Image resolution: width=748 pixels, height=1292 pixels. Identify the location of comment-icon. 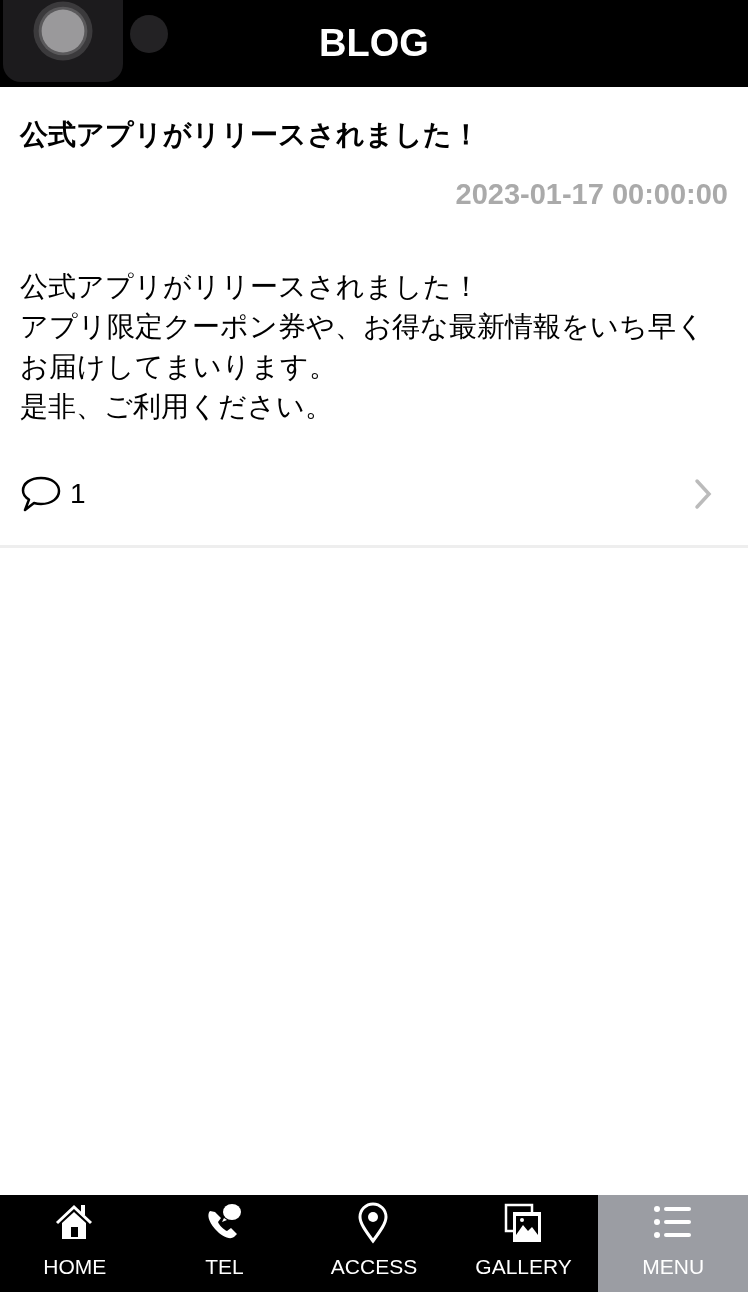
(41, 493).